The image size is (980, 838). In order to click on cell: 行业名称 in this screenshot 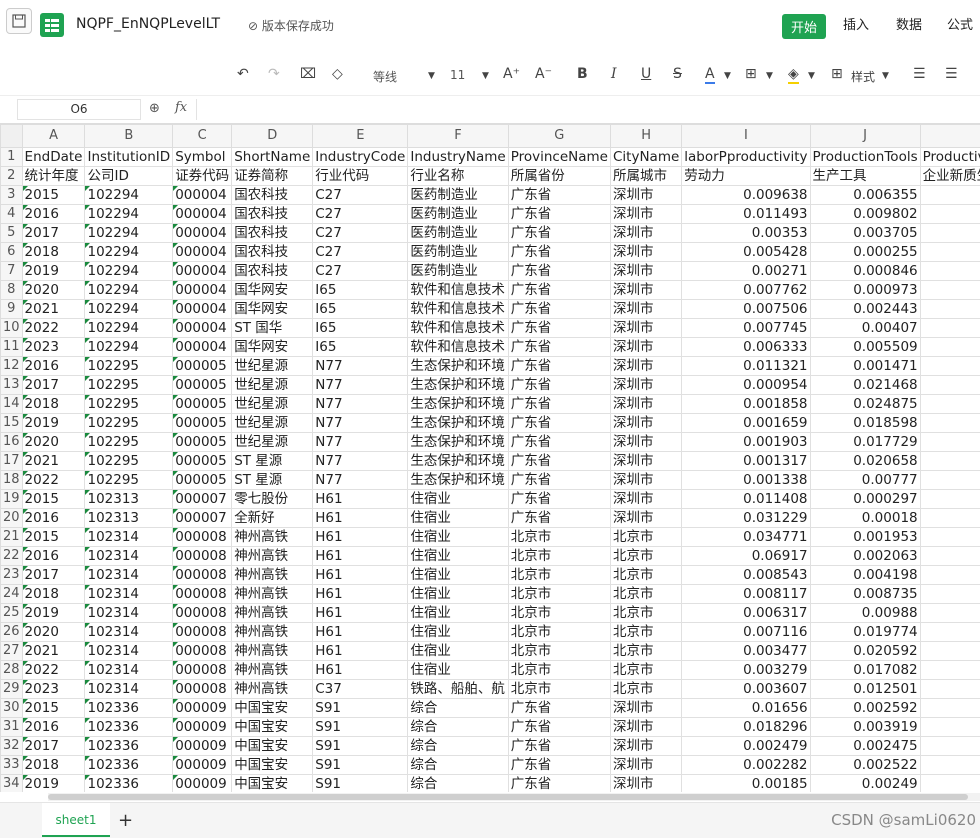, I will do `click(458, 176)`.